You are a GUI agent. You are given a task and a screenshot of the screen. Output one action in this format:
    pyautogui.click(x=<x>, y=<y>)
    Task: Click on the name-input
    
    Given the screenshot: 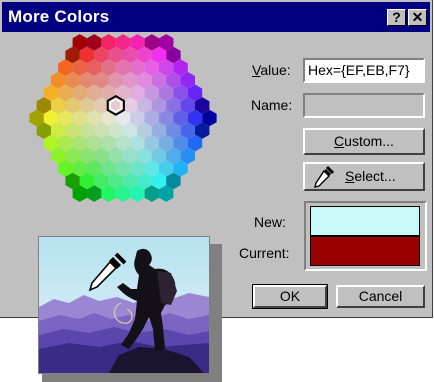 What is the action you would take?
    pyautogui.click(x=364, y=105)
    